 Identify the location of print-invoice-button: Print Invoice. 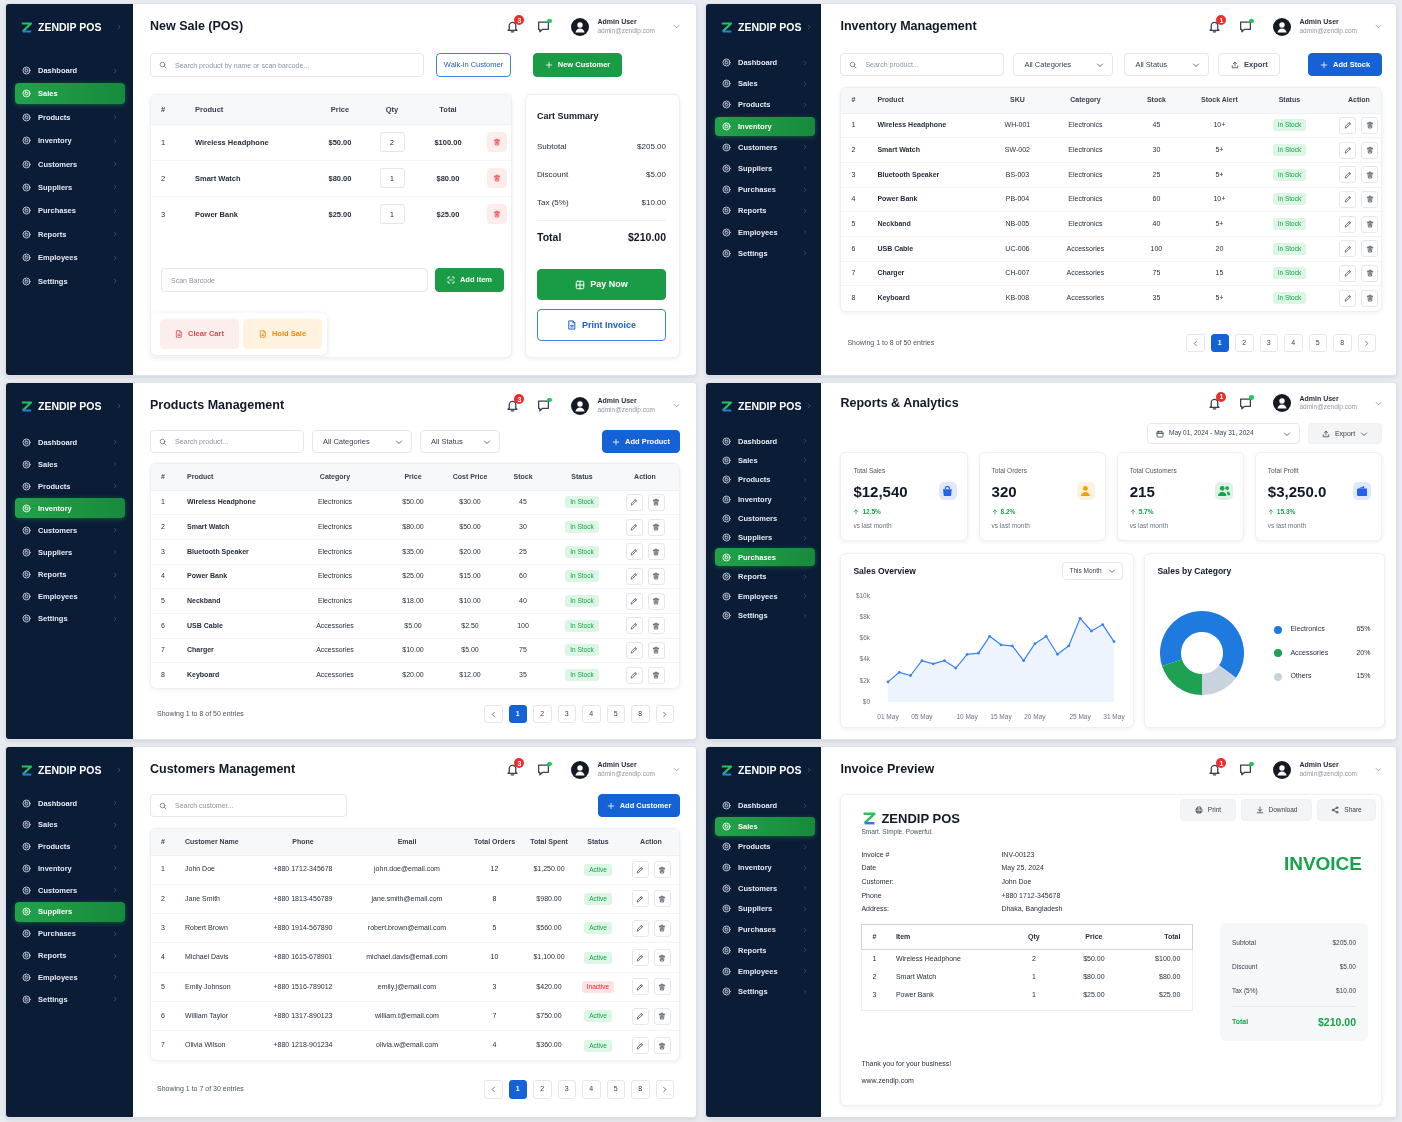
(601, 325).